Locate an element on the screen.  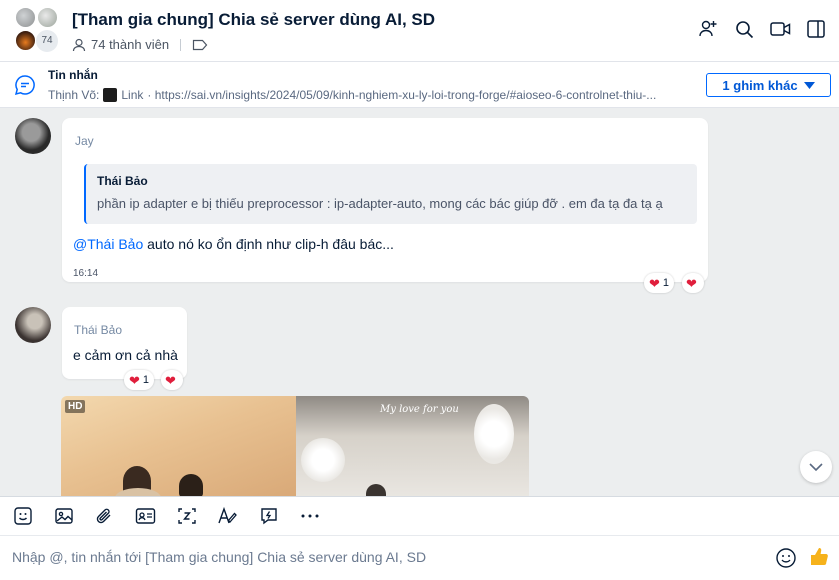
mention-link: @Thái Bảo is located at coordinates (108, 244).